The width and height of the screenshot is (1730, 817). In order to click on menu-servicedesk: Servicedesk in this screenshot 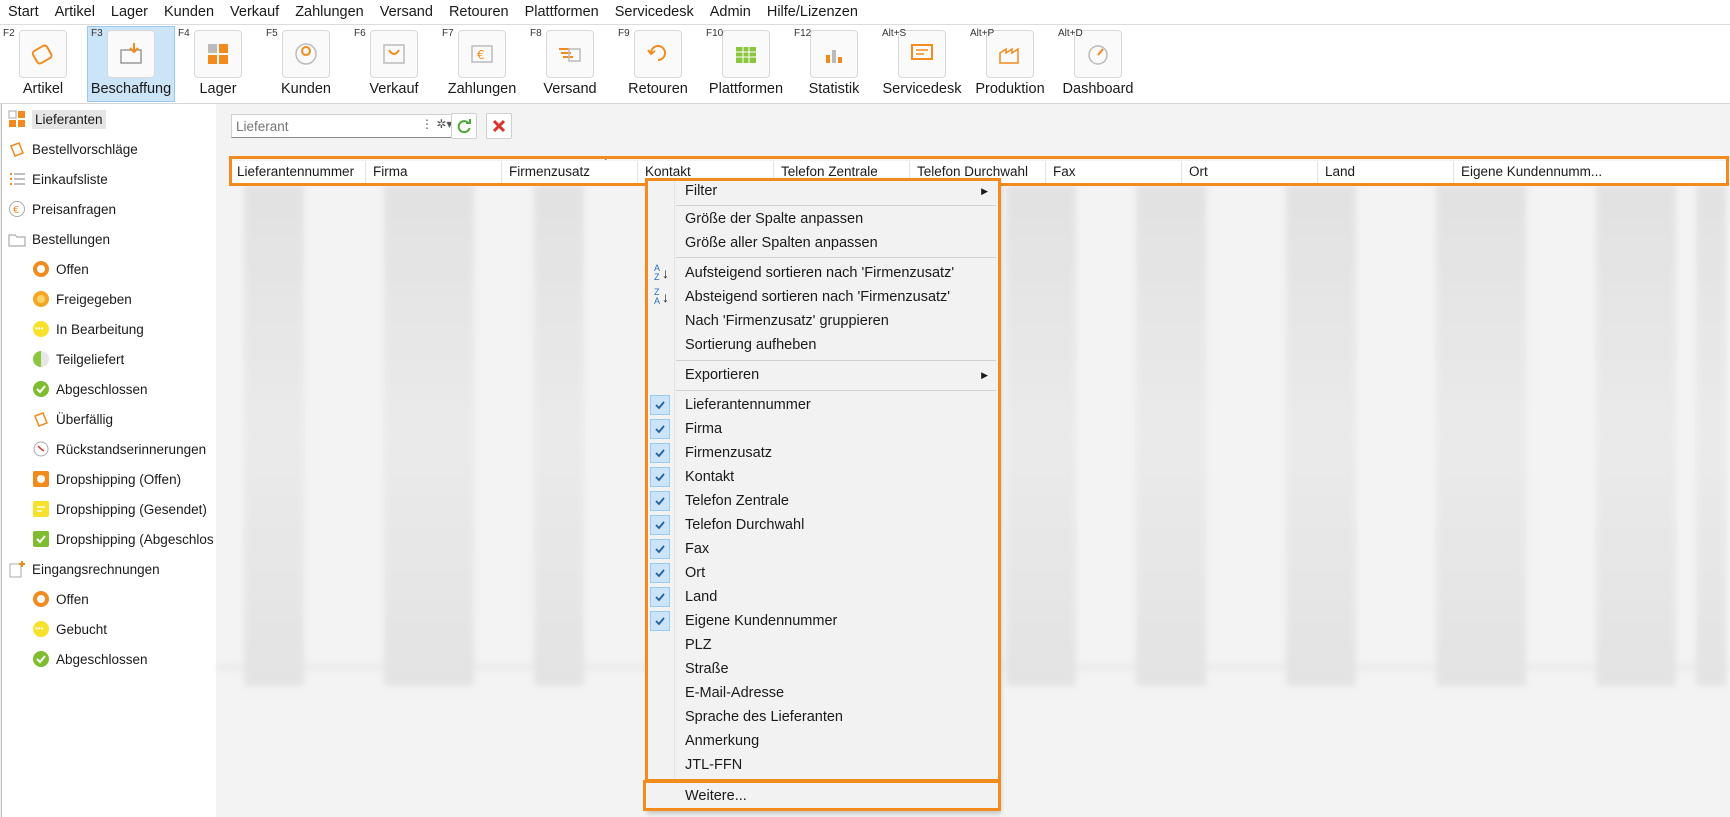, I will do `click(654, 12)`.